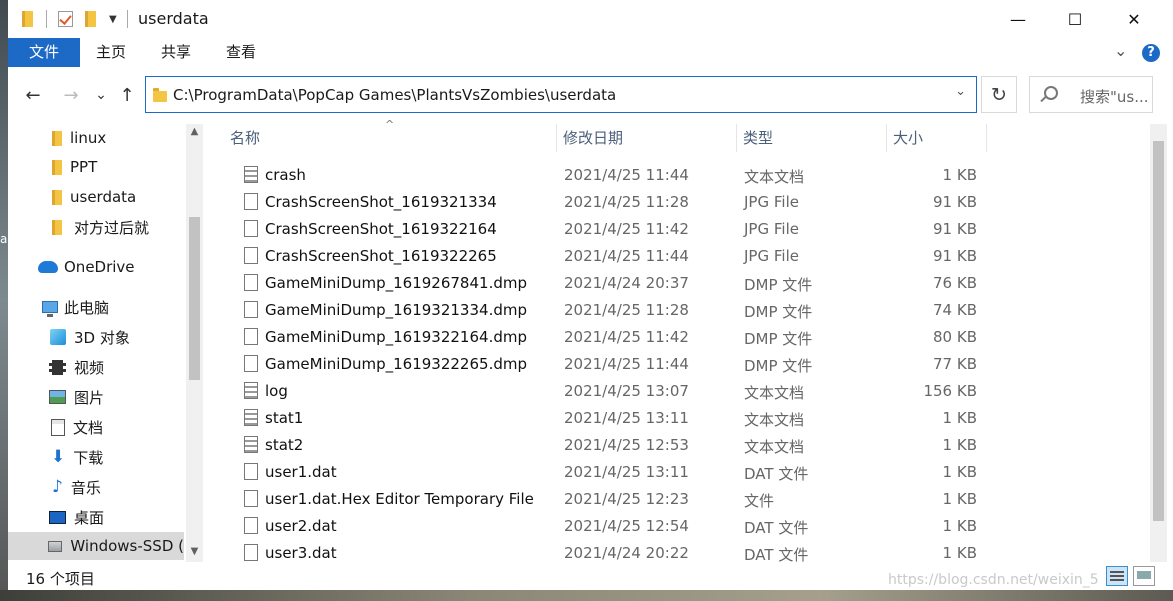 This screenshot has width=1173, height=601. Describe the element at coordinates (113, 19) in the screenshot. I see `customize-toolbar-icon: ▼` at that location.